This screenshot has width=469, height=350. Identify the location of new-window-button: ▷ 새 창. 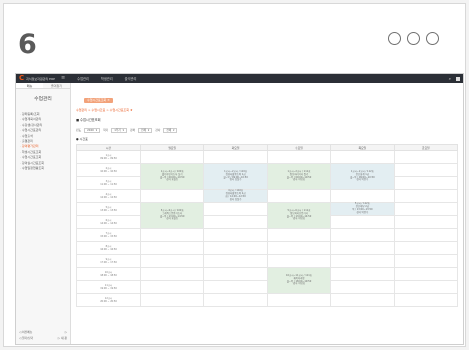
(62, 338).